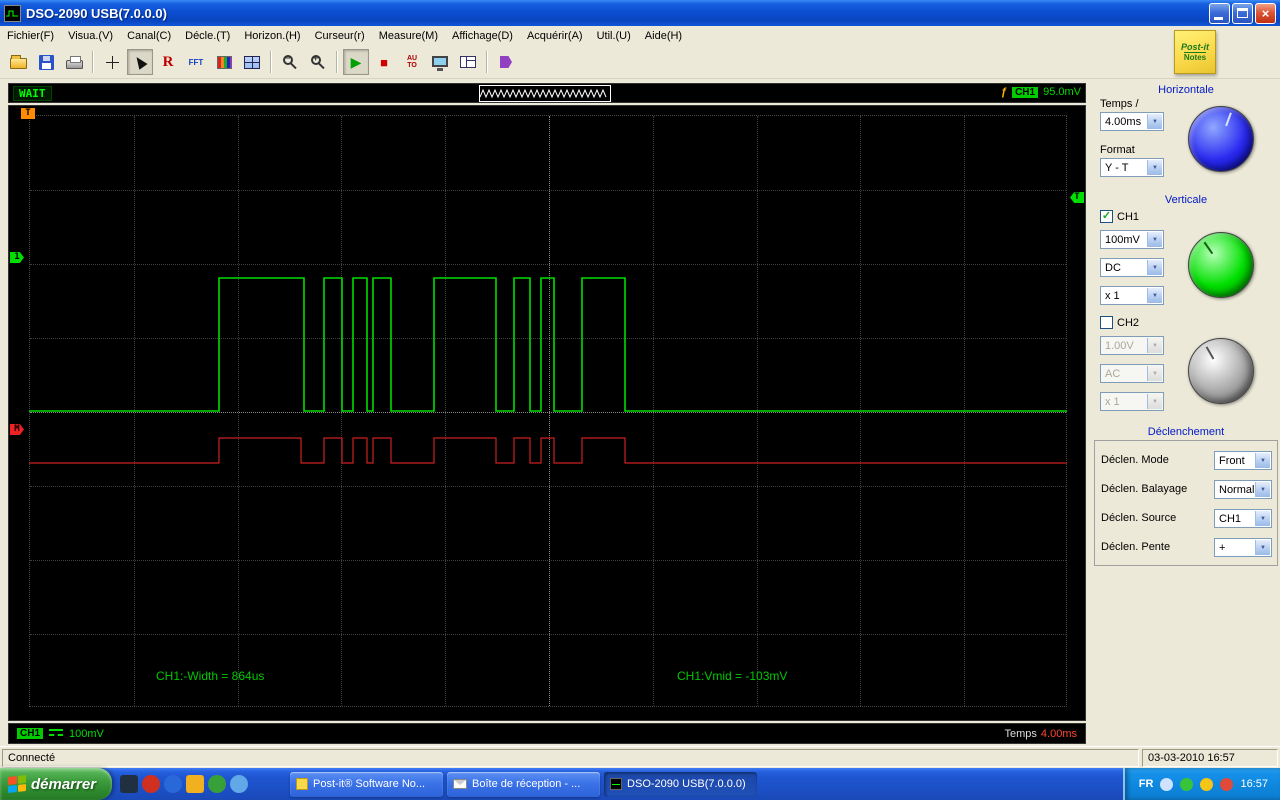 The image size is (1280, 800). What do you see at coordinates (1243, 460) in the screenshot?
I see `trigger-mode-select: Front ▼` at bounding box center [1243, 460].